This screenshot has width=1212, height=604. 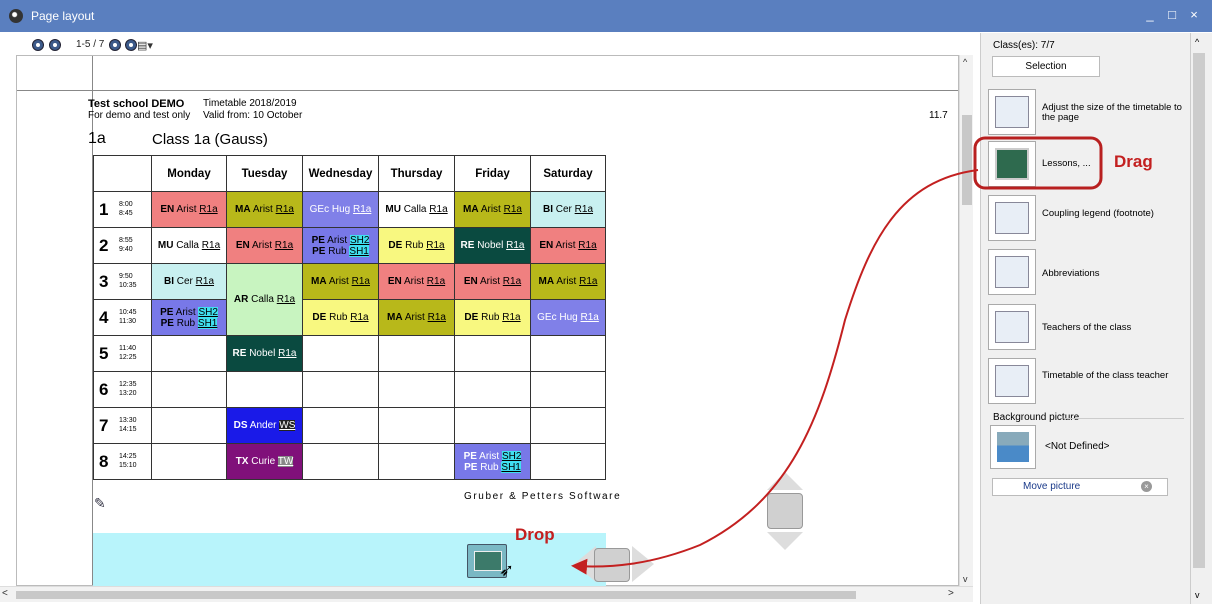 What do you see at coordinates (122, 209) in the screenshot?
I see `period-cell: 1 8:00 8:45` at bounding box center [122, 209].